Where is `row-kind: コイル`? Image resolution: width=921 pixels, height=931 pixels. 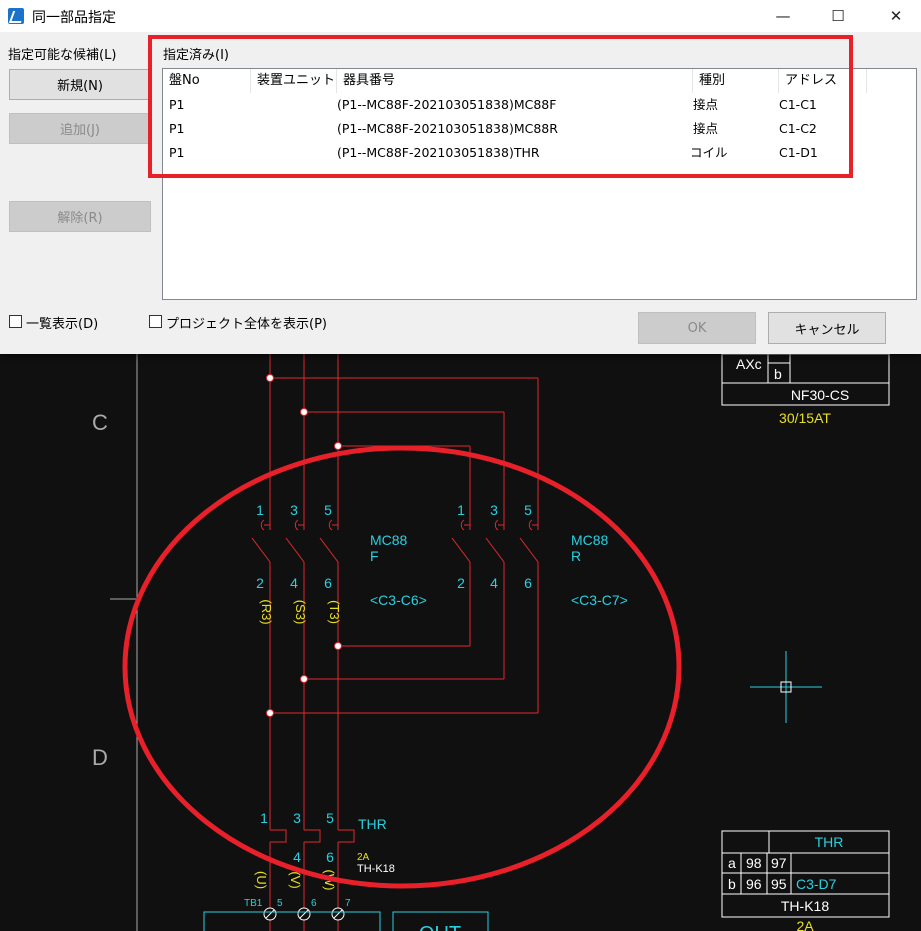 row-kind: コイル is located at coordinates (709, 152).